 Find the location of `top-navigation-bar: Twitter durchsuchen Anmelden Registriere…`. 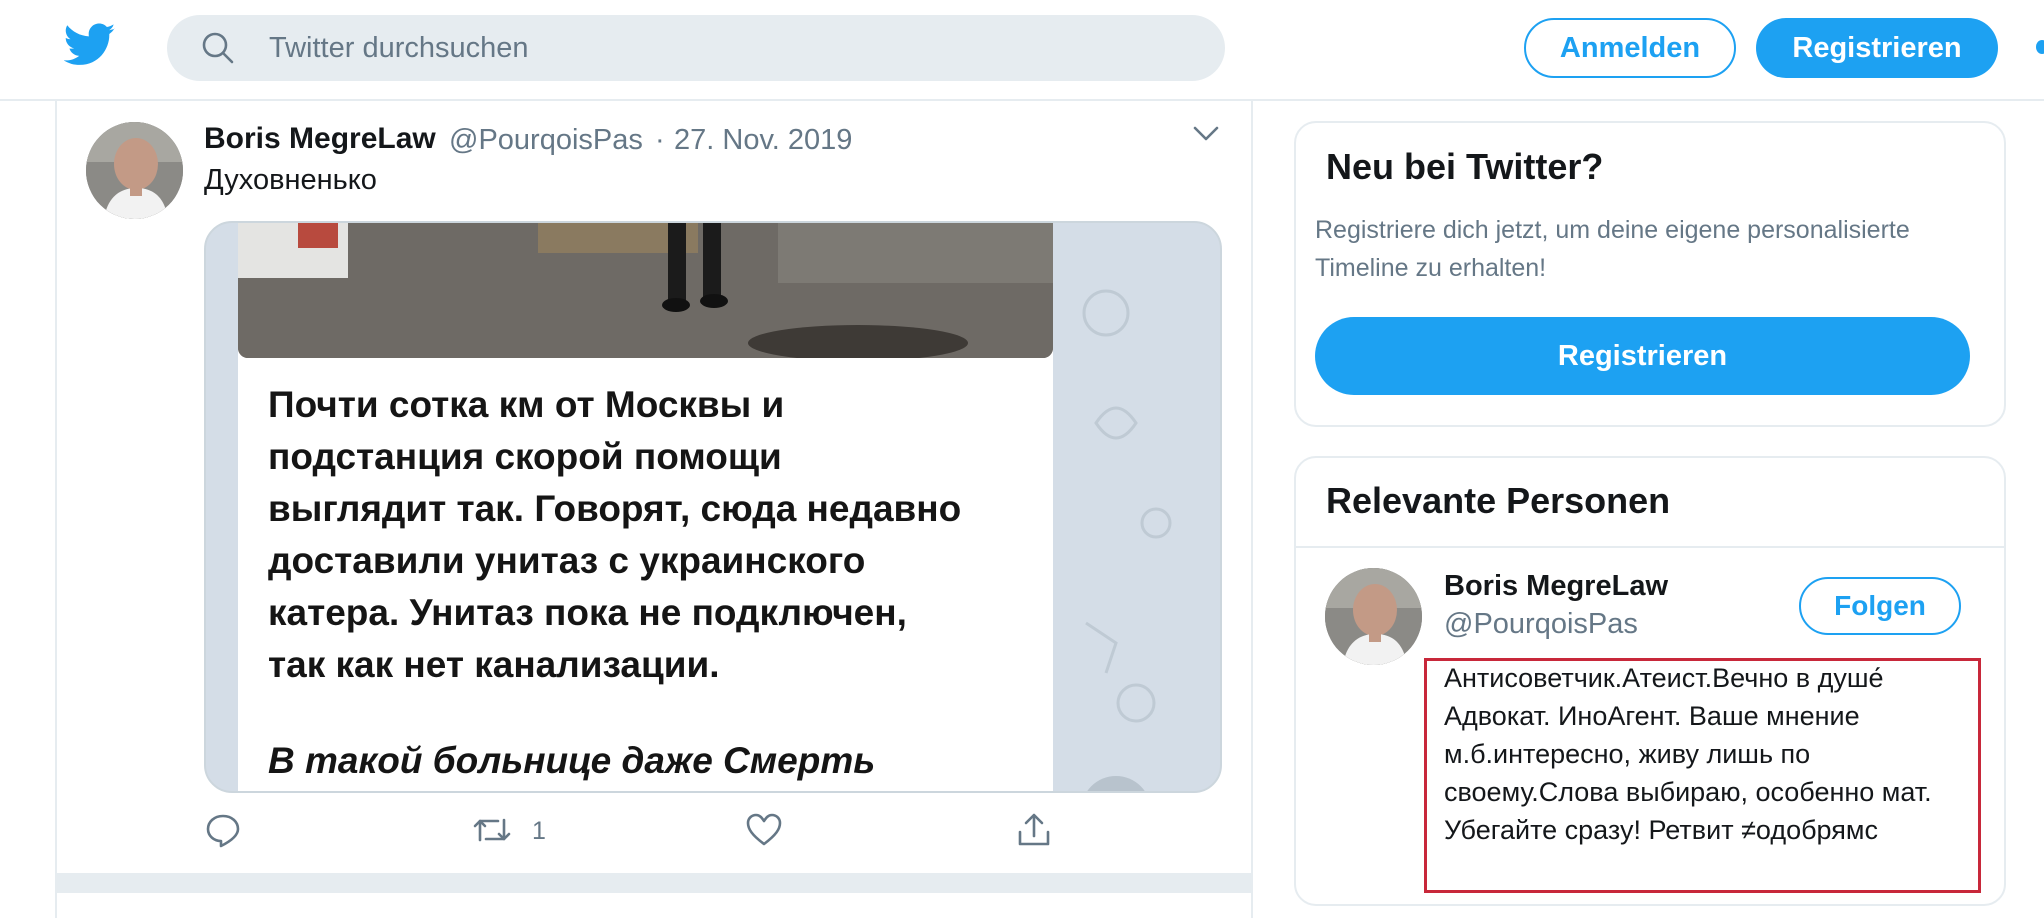

top-navigation-bar: Twitter durchsuchen Anmelden Registriere… is located at coordinates (1022, 50).